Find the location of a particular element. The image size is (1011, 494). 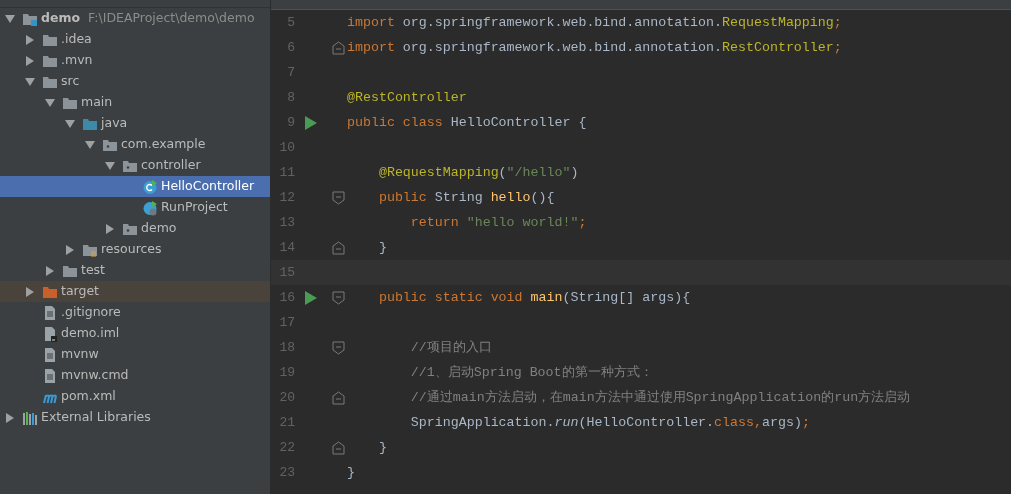

tree-item: src is located at coordinates (135, 81).